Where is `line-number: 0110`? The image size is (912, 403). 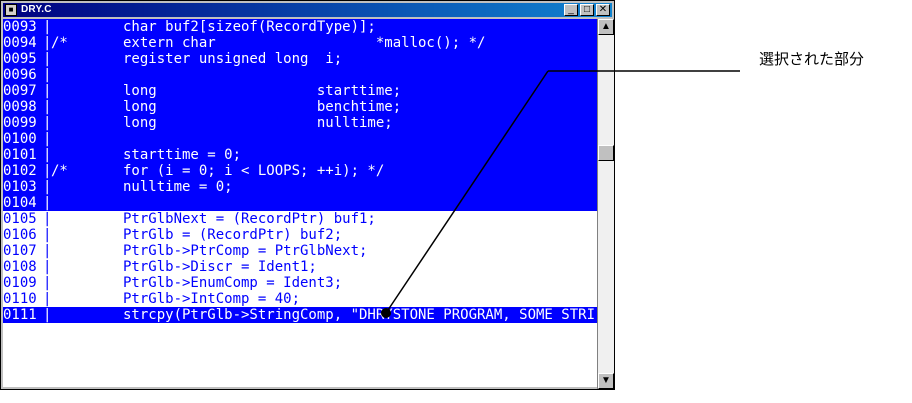 line-number: 0110 is located at coordinates (20, 299).